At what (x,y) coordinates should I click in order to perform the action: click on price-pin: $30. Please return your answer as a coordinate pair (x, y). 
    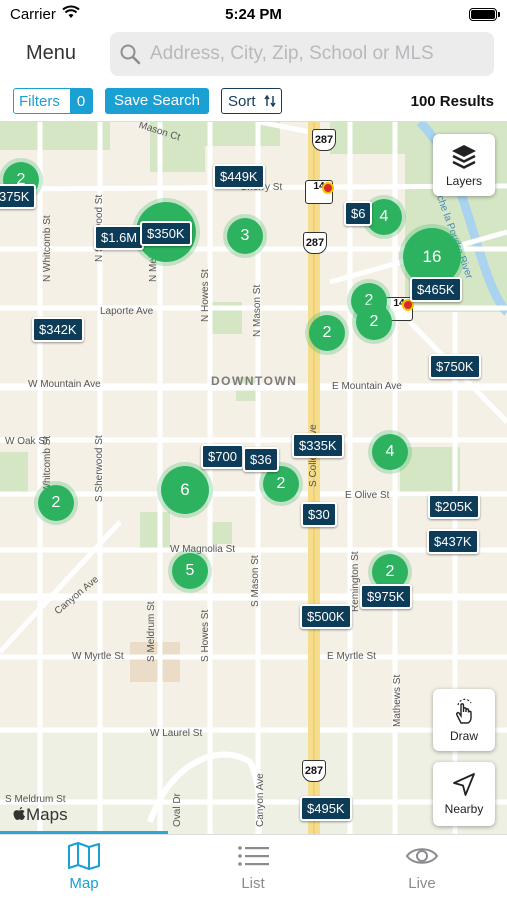
    Looking at the image, I should click on (319, 514).